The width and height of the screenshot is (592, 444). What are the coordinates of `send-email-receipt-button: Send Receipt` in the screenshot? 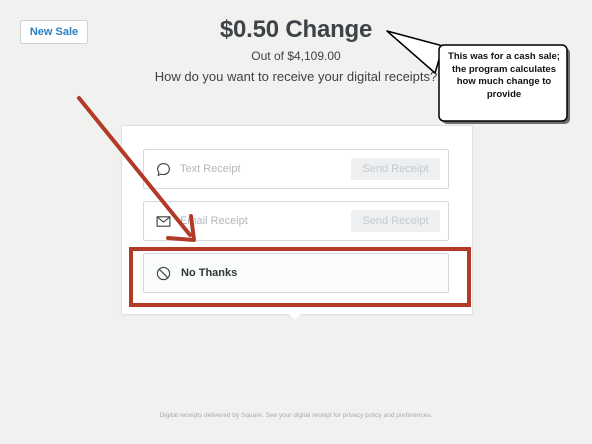 It's located at (395, 221).